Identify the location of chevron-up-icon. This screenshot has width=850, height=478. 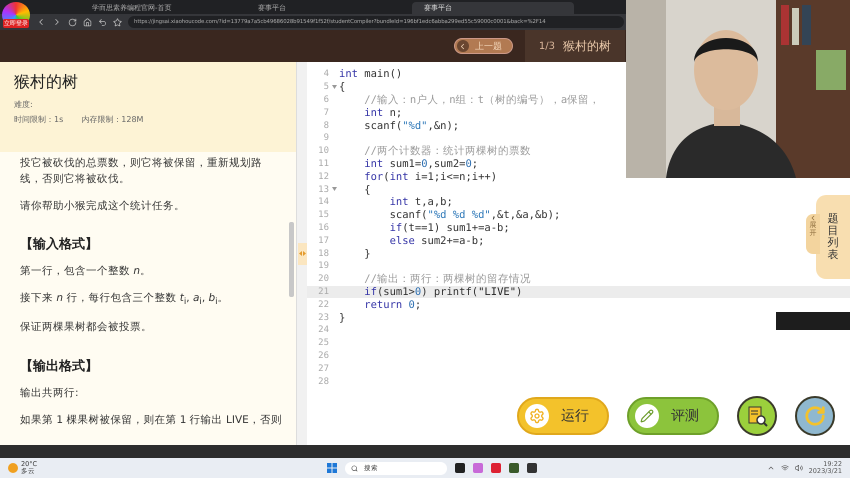
(770, 468).